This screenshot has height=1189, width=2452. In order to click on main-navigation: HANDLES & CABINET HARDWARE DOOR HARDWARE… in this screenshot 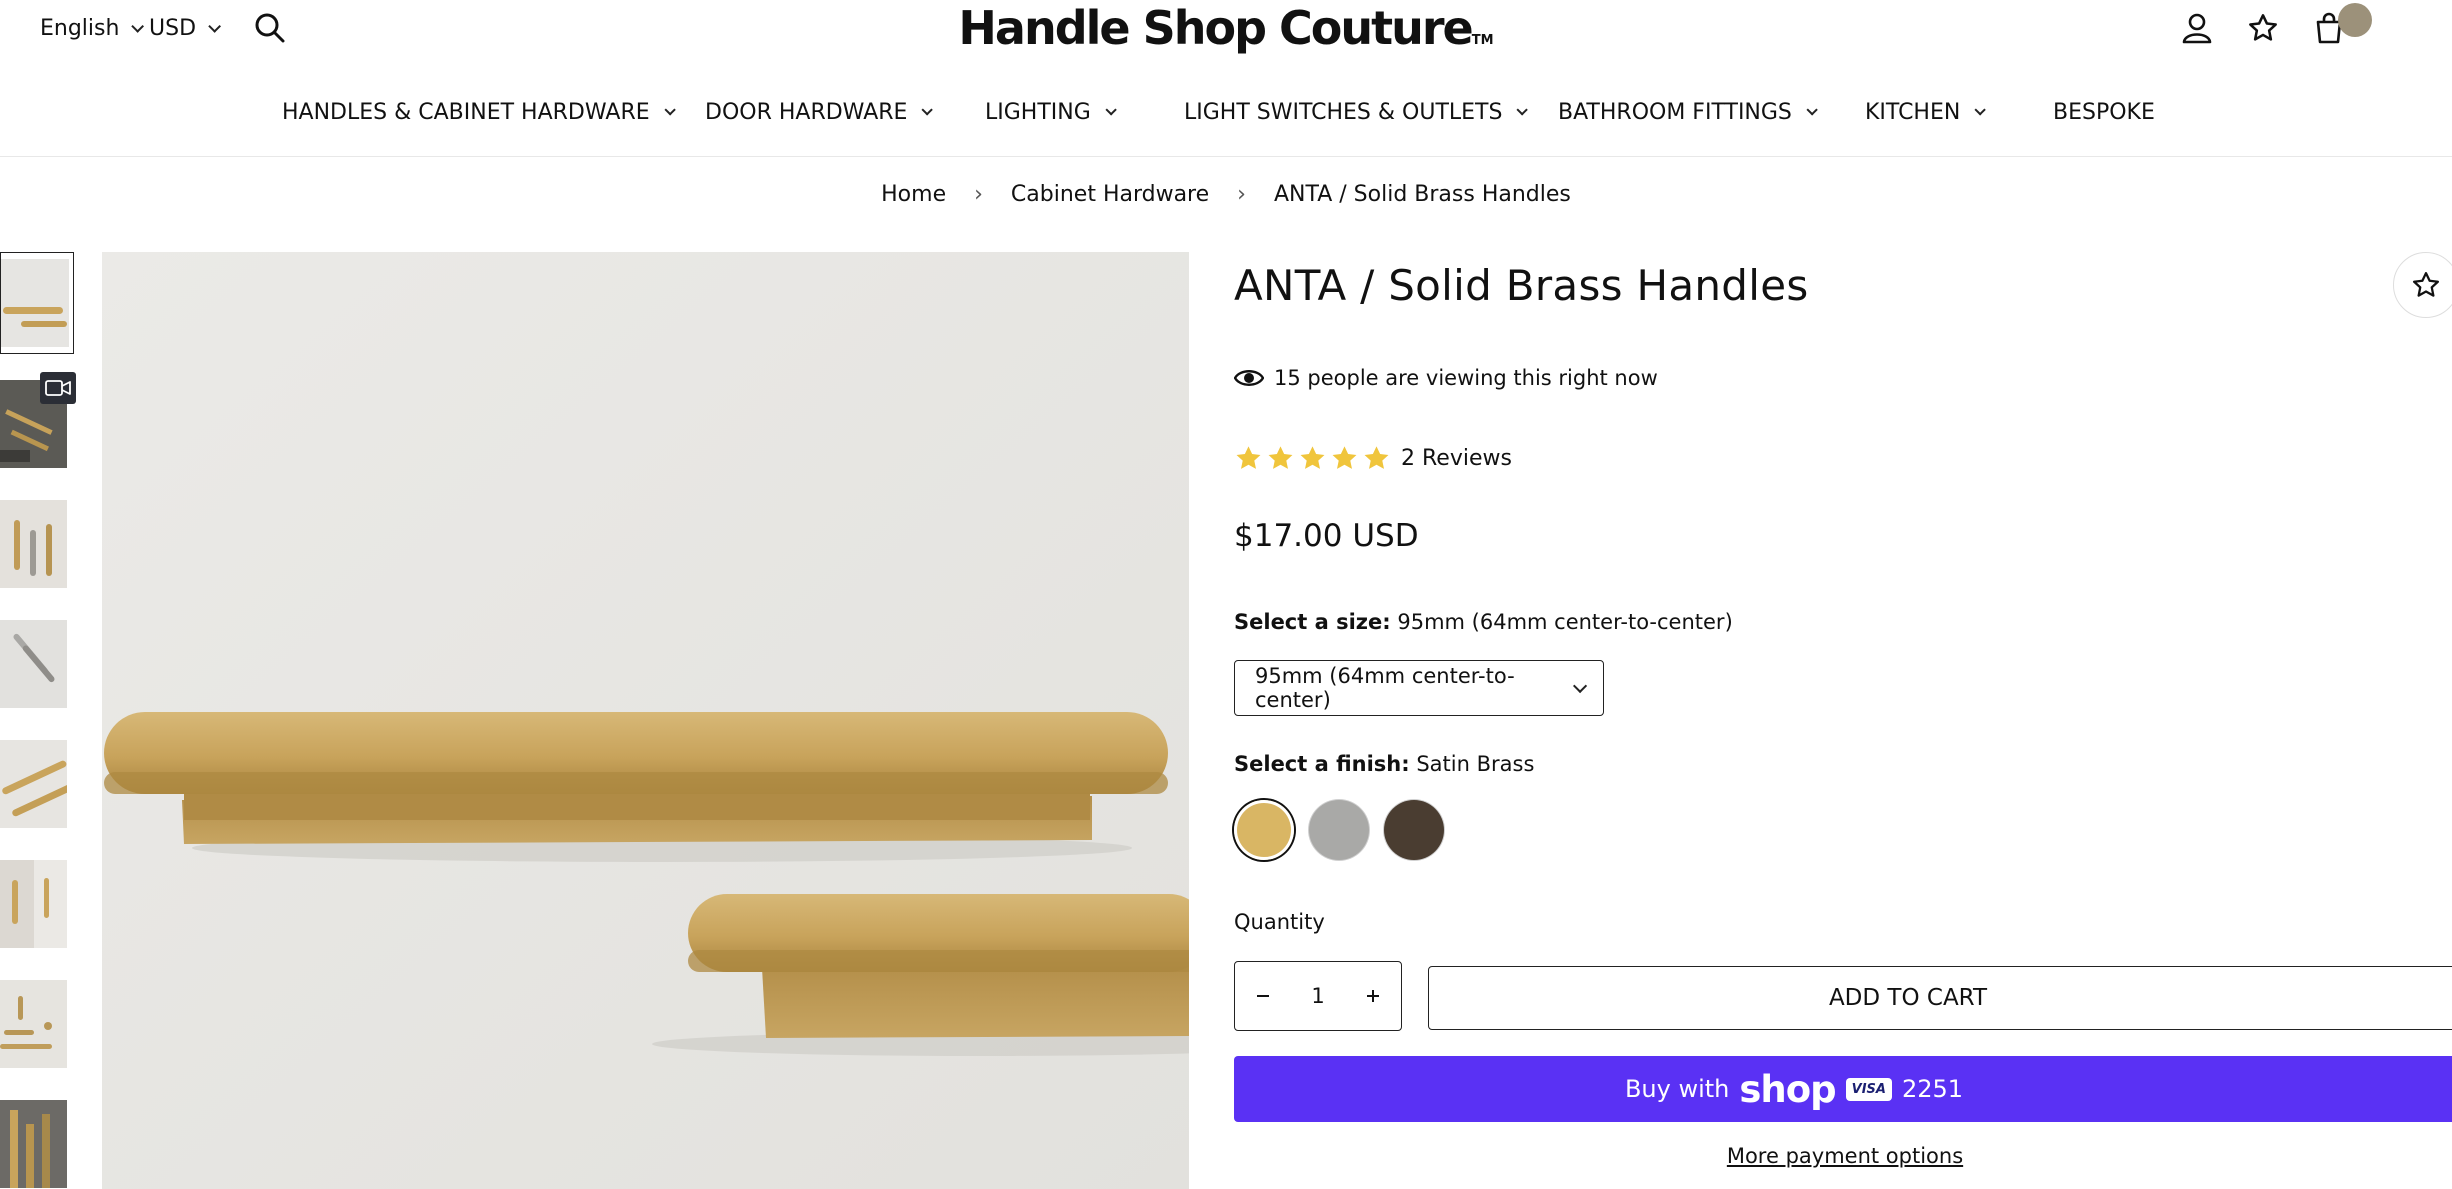, I will do `click(1226, 112)`.